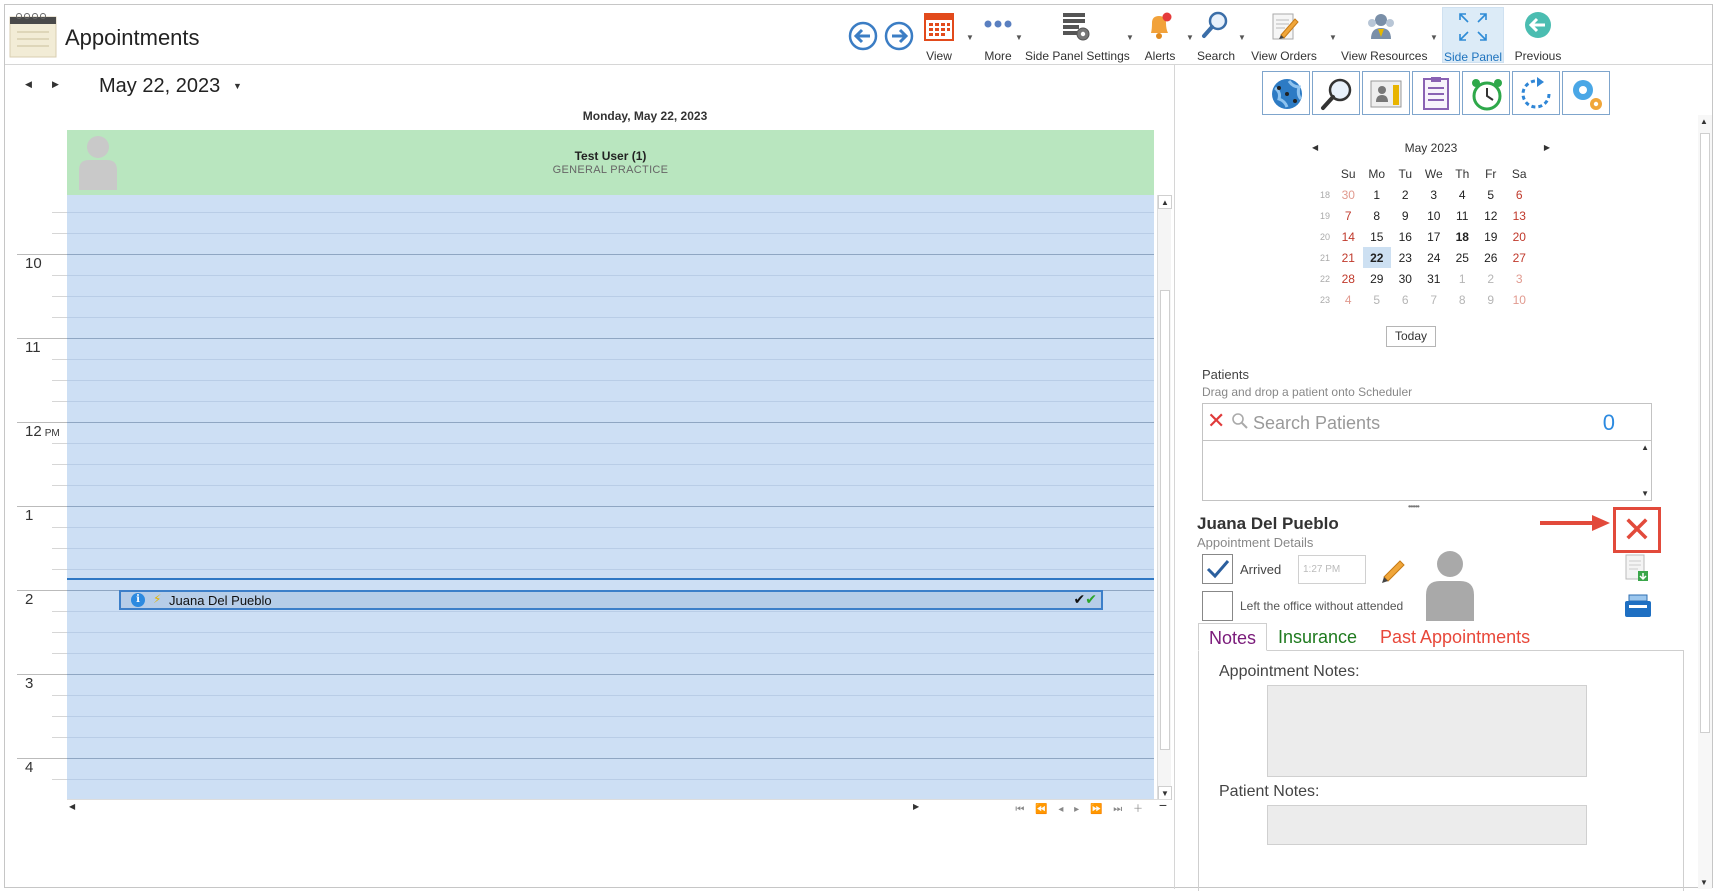  I want to click on side-panel-settings-button: Side Panel Settings, so click(1077, 35).